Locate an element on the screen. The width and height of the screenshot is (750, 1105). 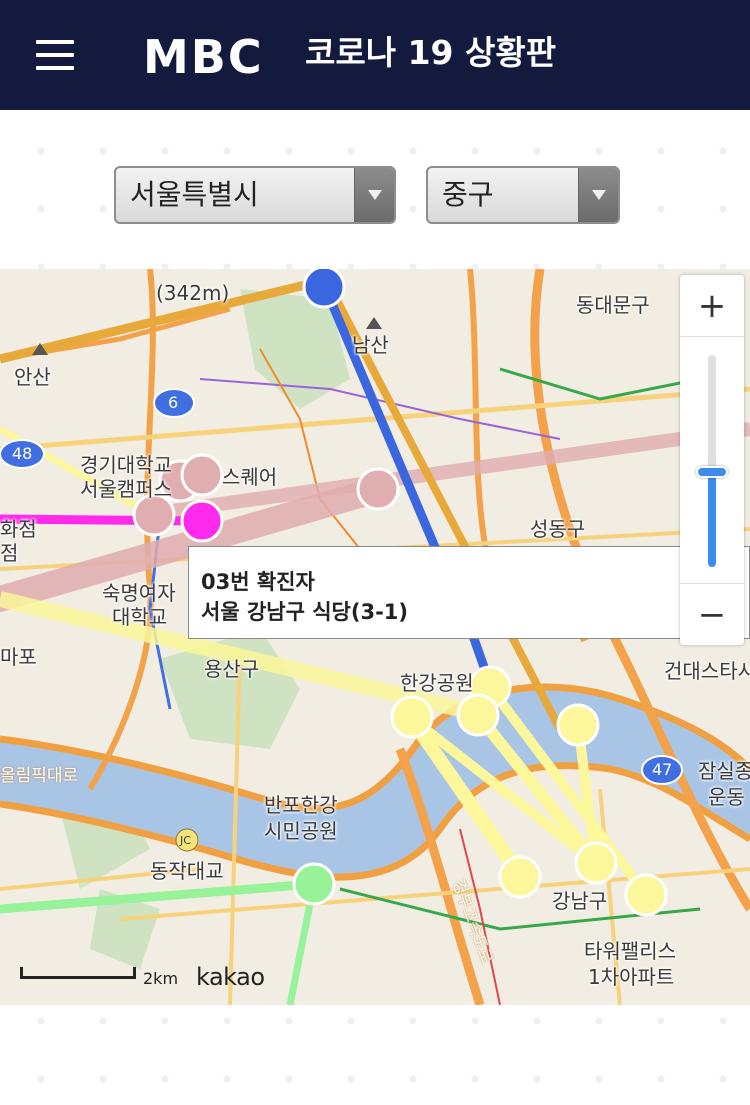
zoom-out-button: − is located at coordinates (712, 614).